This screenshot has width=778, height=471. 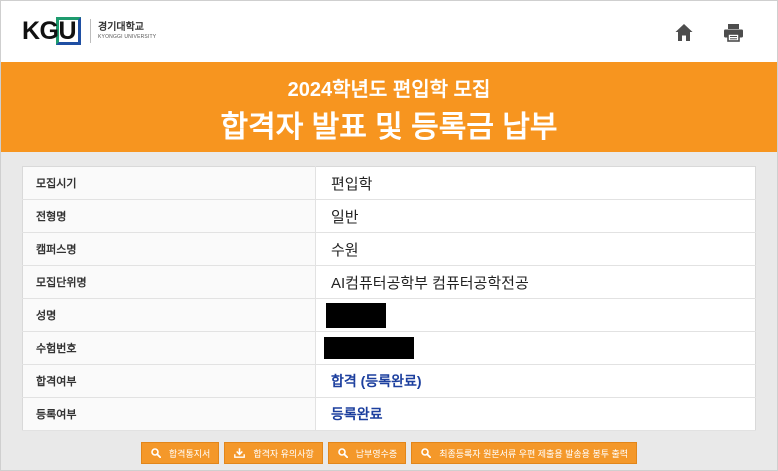 I want to click on row-value: 일반, so click(x=535, y=216).